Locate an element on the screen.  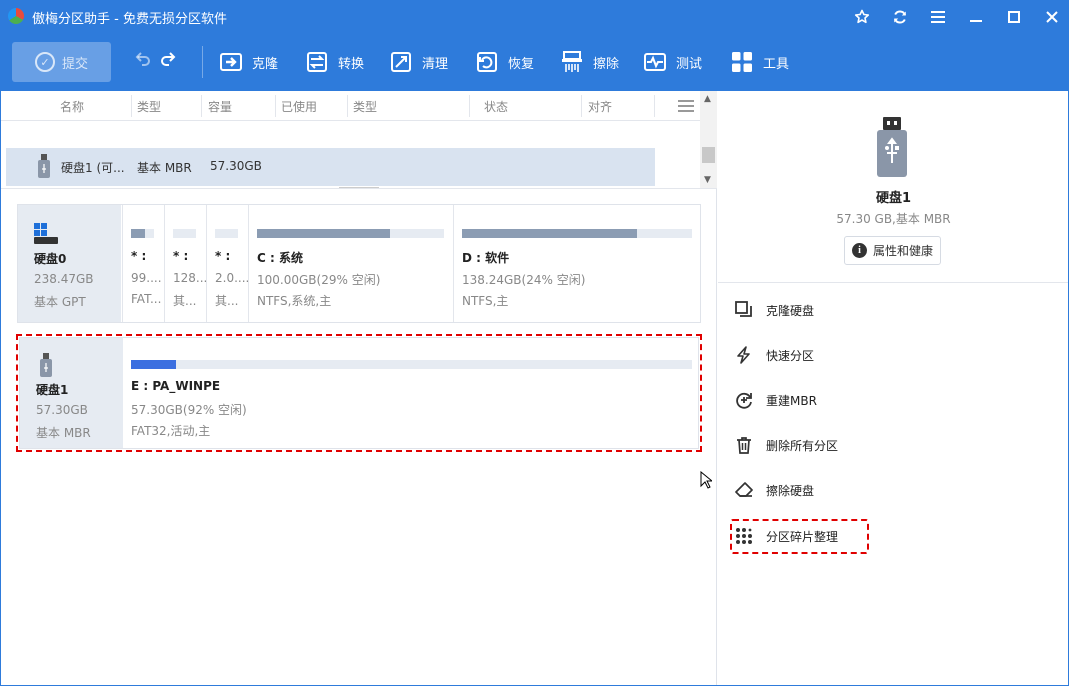
divider is located at coordinates (893, 282).